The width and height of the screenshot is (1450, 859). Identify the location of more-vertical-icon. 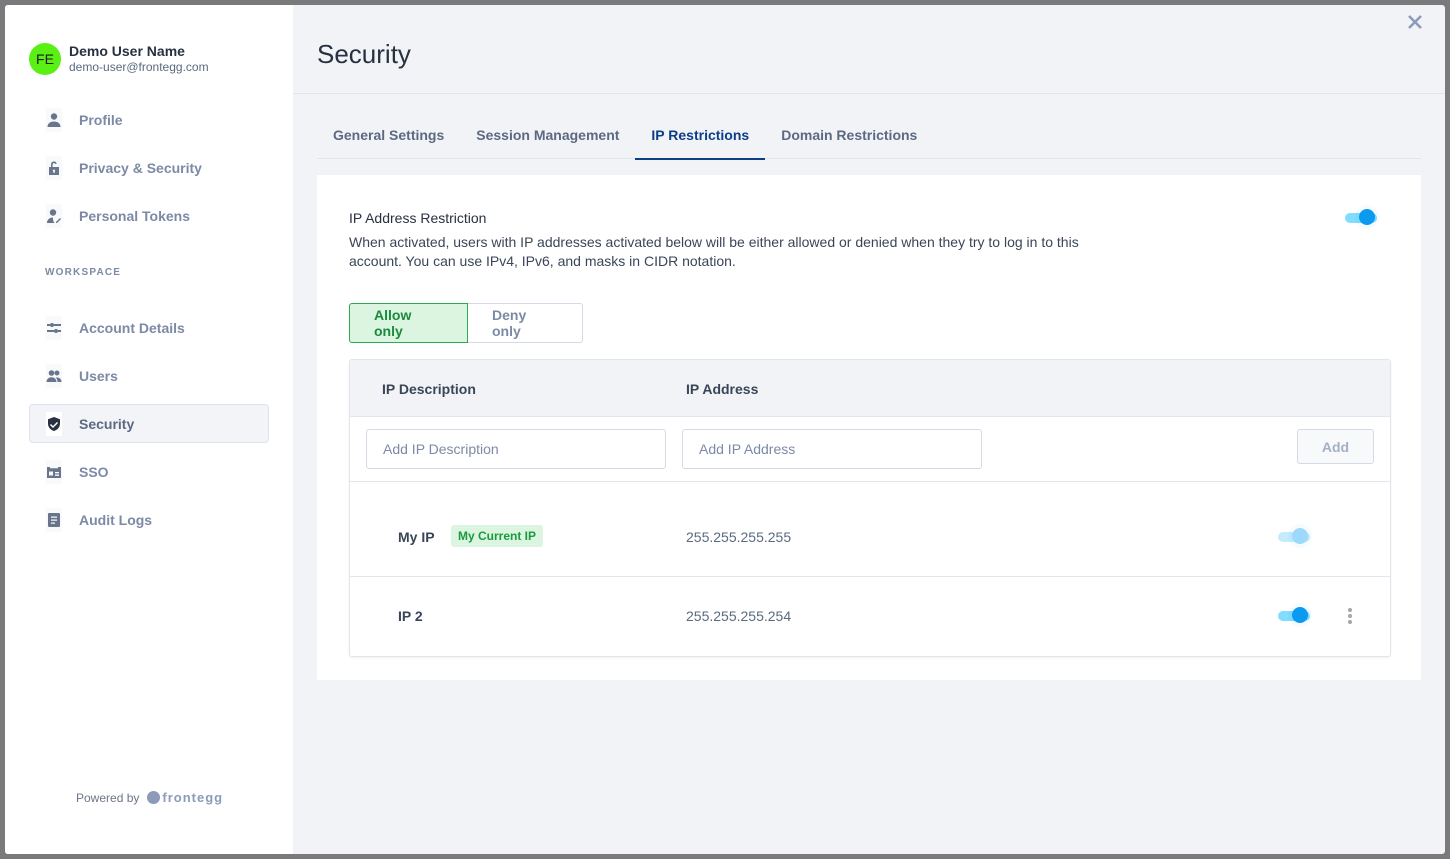
(1350, 610).